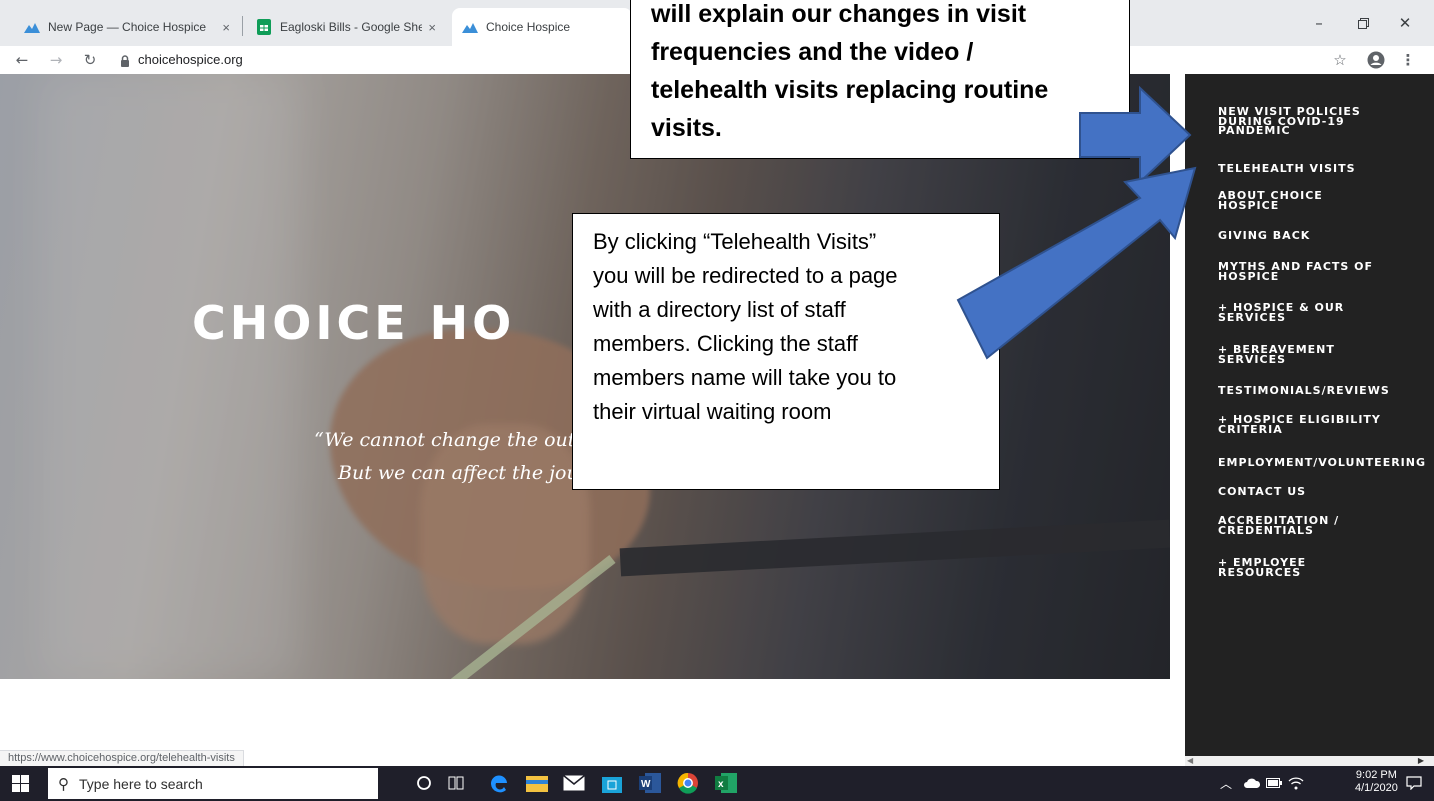 The image size is (1434, 801). What do you see at coordinates (424, 783) in the screenshot?
I see `cortana-icon` at bounding box center [424, 783].